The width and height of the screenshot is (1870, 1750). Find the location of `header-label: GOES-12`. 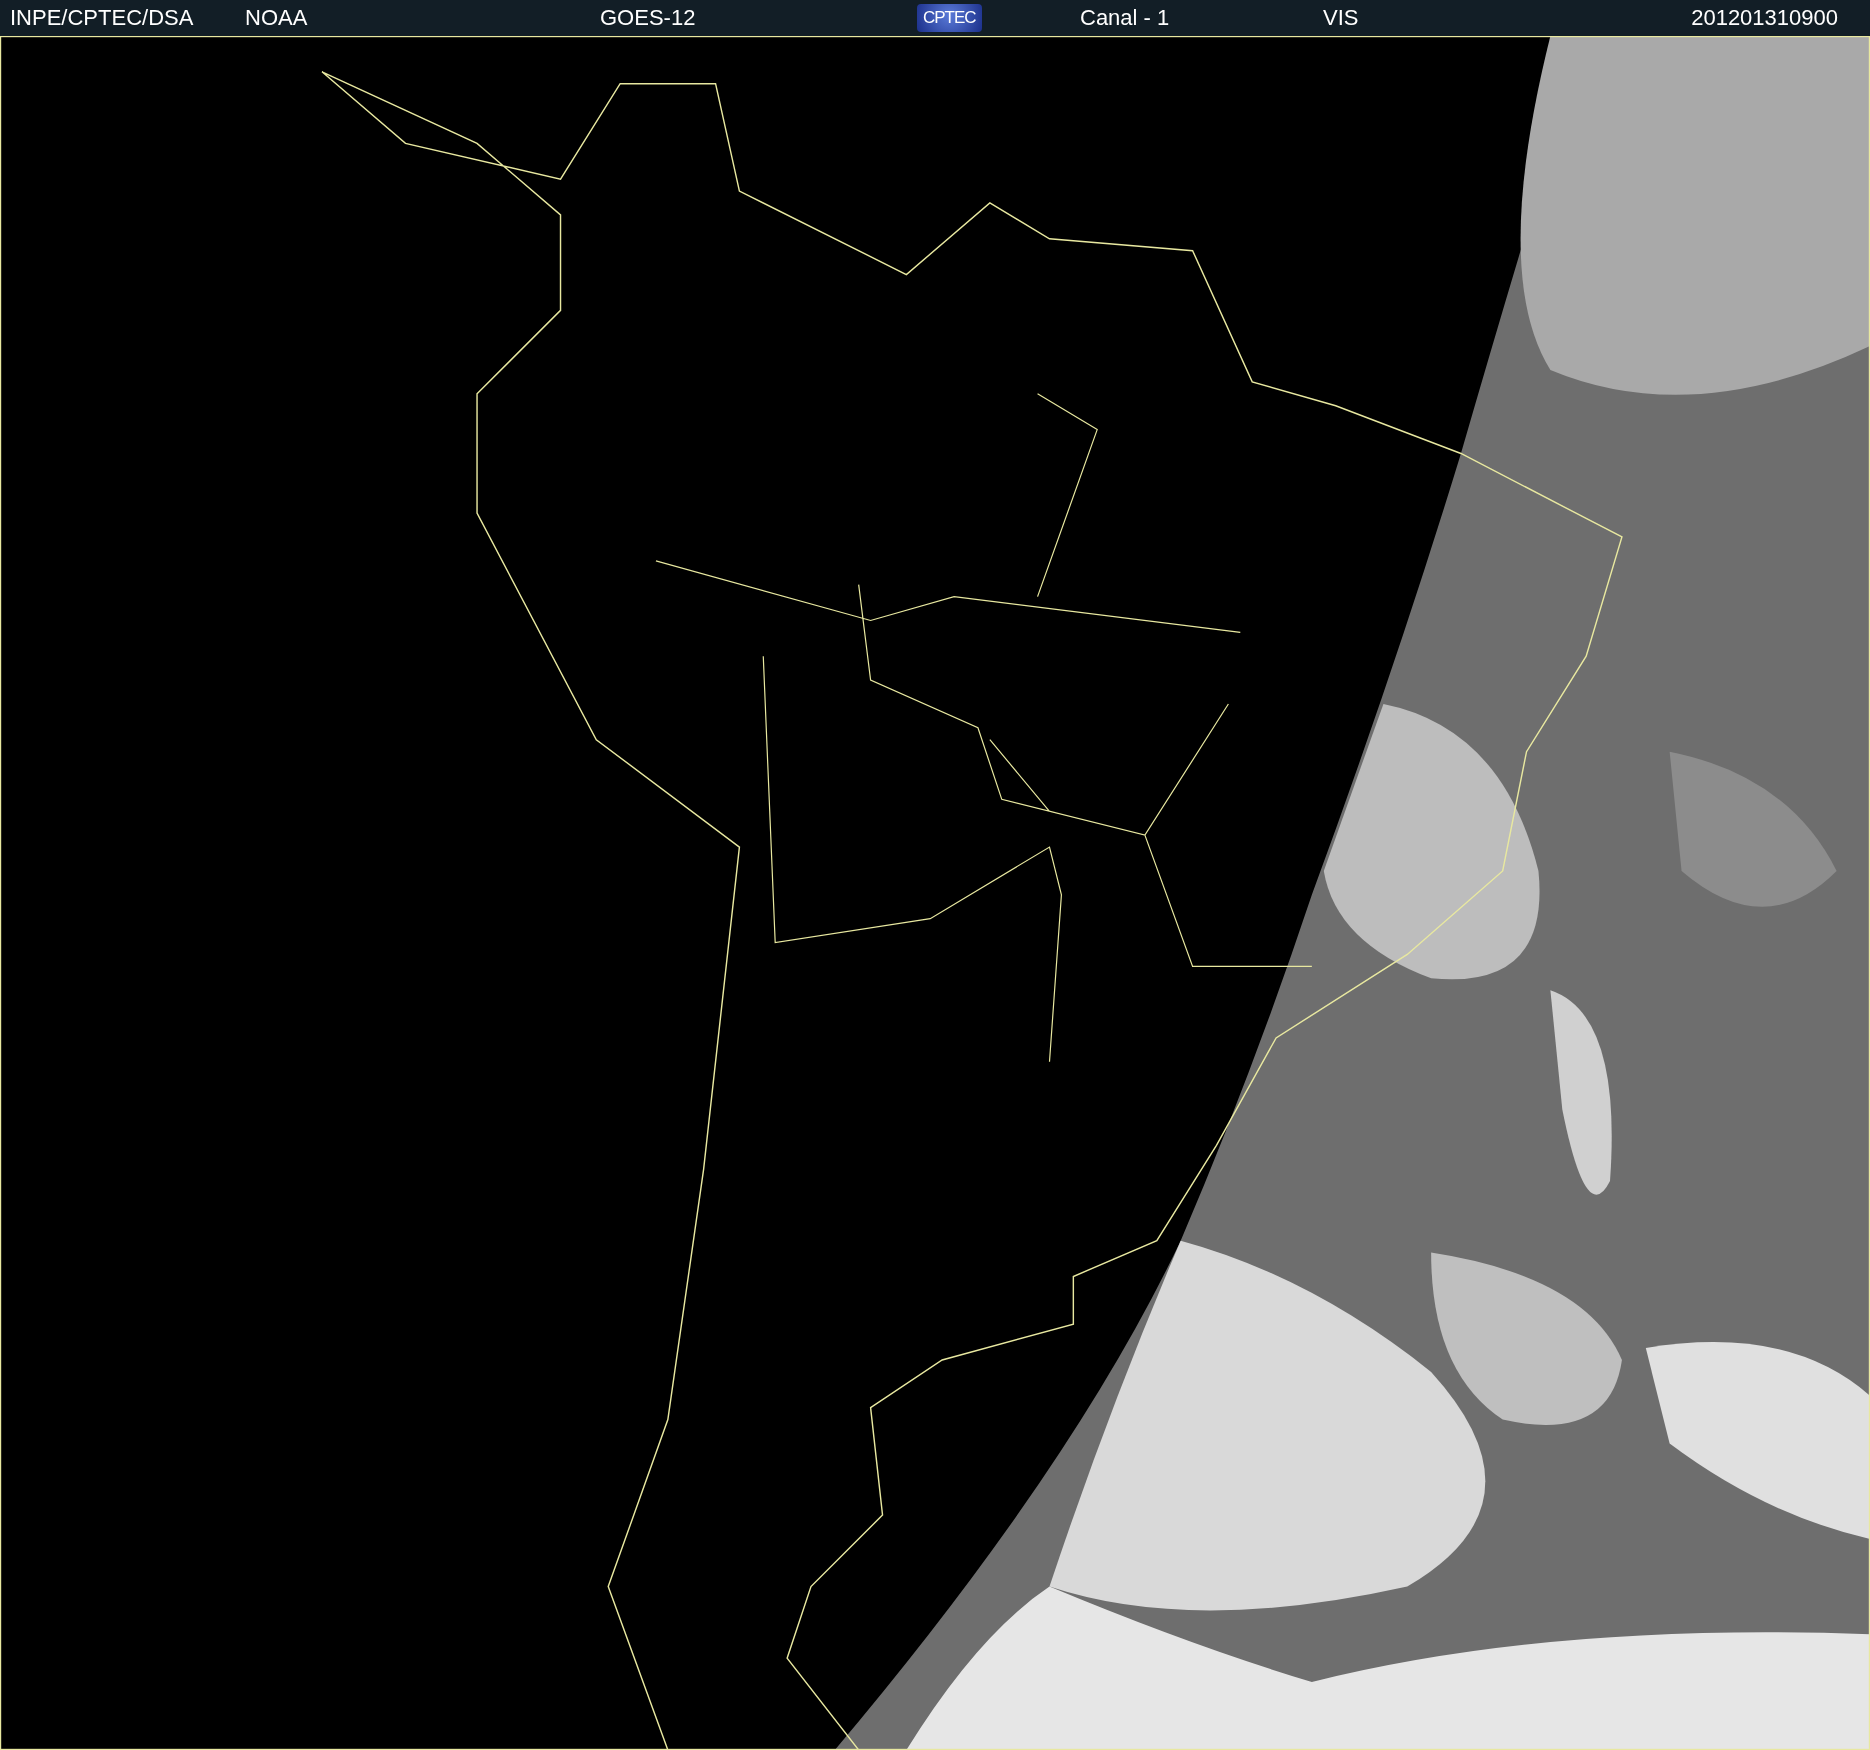

header-label: GOES-12 is located at coordinates (648, 17).